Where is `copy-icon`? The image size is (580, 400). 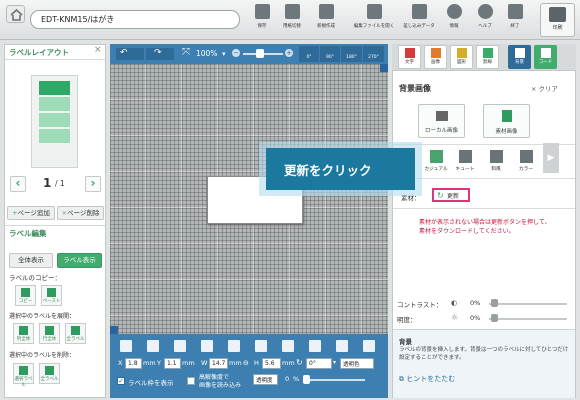 copy-icon is located at coordinates (180, 346).